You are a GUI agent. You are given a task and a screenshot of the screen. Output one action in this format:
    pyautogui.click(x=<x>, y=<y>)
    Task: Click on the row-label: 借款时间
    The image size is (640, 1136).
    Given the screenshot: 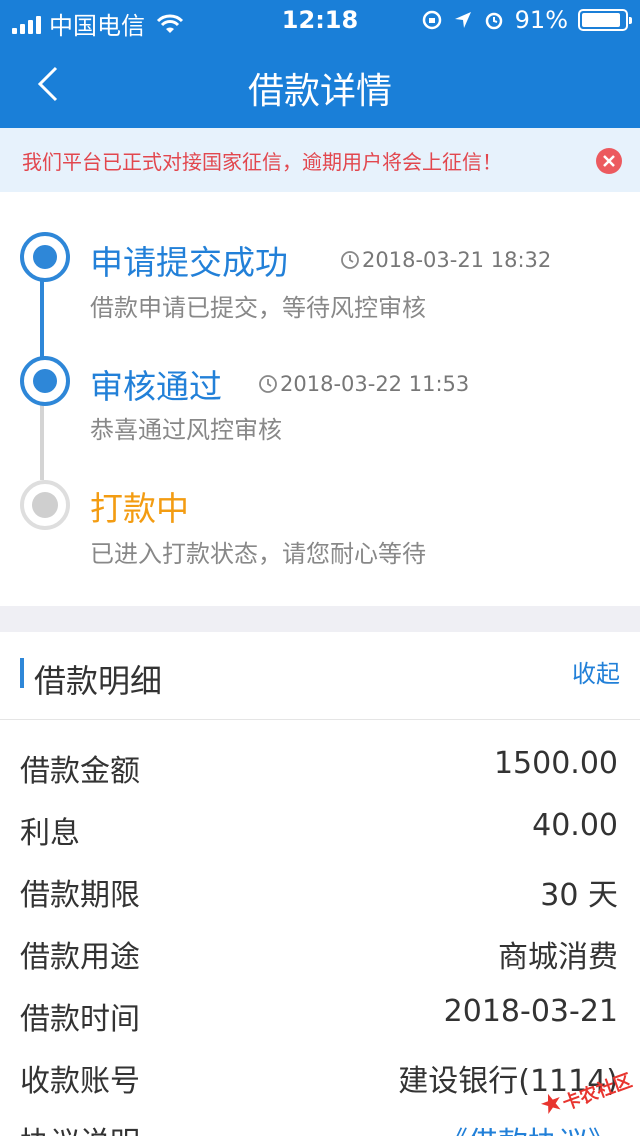 What is the action you would take?
    pyautogui.click(x=80, y=1019)
    